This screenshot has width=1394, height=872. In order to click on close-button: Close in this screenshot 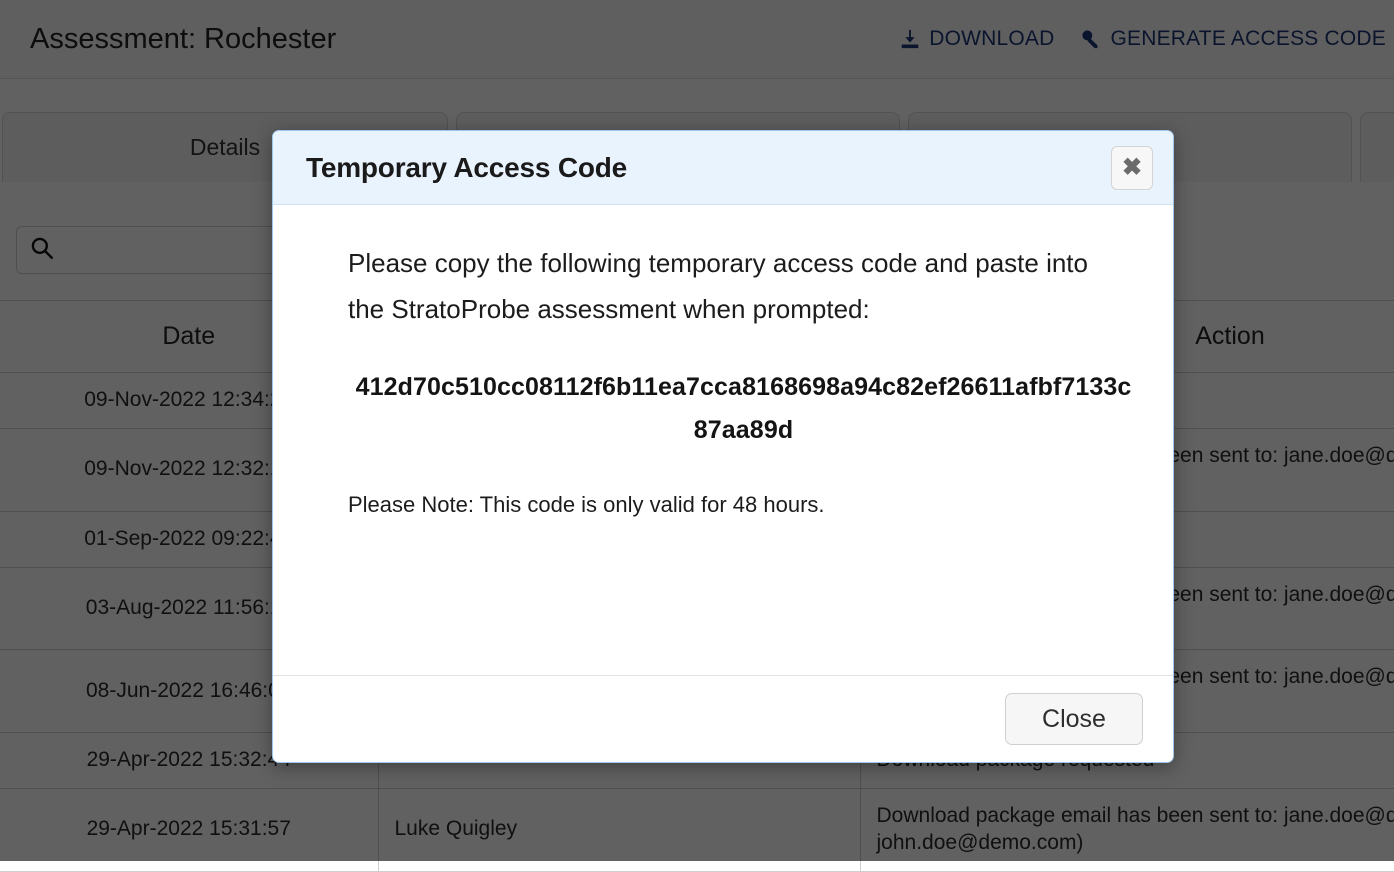, I will do `click(1074, 719)`.